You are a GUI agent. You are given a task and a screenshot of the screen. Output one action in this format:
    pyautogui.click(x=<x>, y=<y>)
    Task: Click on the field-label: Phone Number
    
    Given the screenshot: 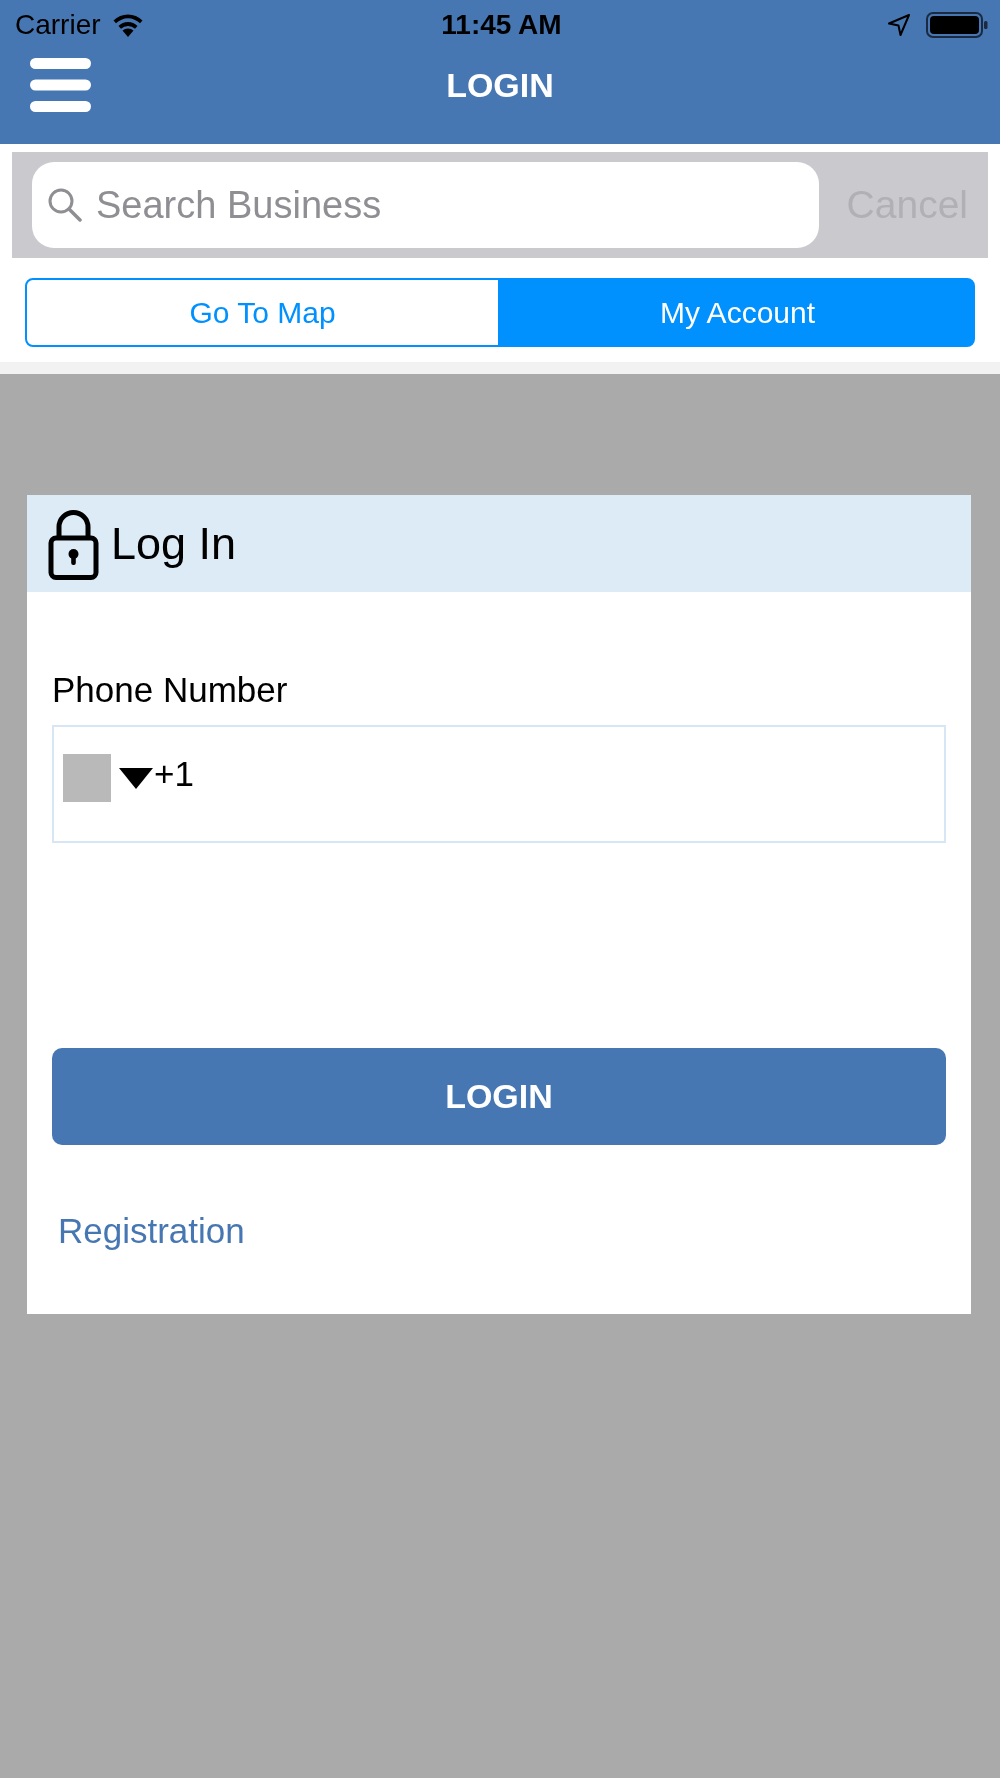 What is the action you would take?
    pyautogui.click(x=170, y=690)
    